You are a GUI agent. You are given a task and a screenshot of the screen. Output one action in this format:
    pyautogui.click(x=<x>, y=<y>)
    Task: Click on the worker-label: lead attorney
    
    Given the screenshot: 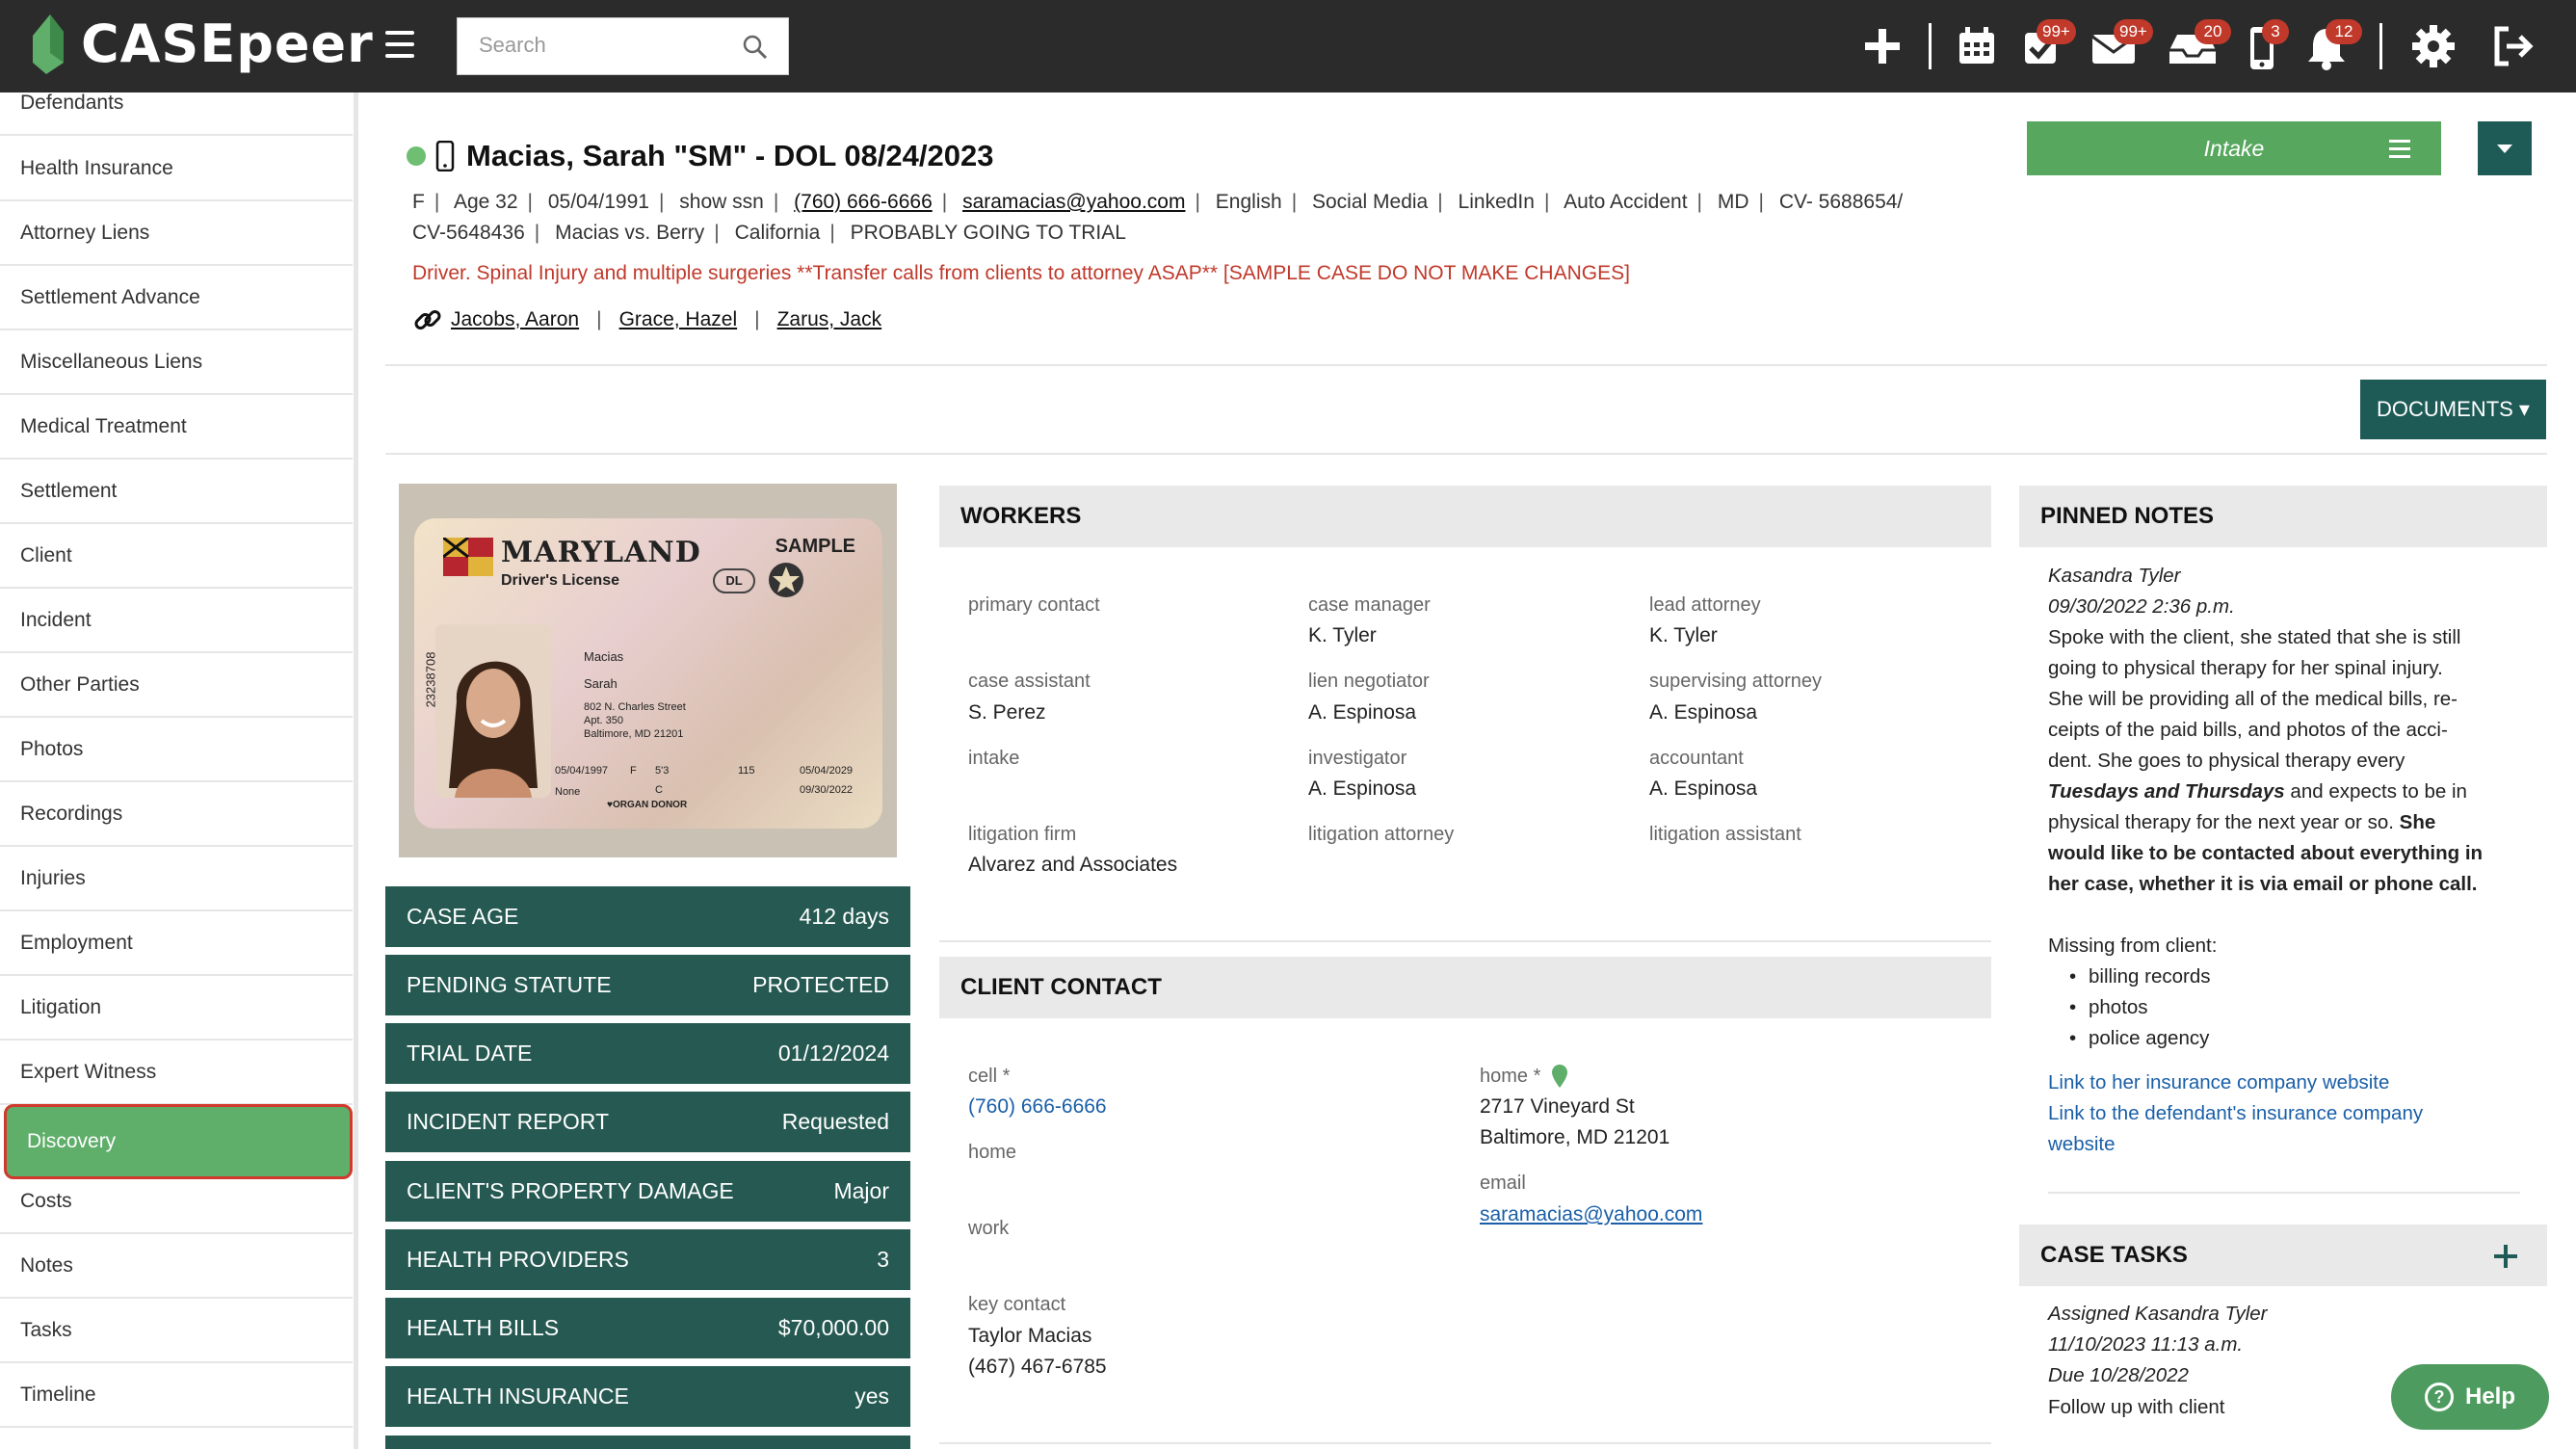 What is the action you would take?
    pyautogui.click(x=1705, y=605)
    